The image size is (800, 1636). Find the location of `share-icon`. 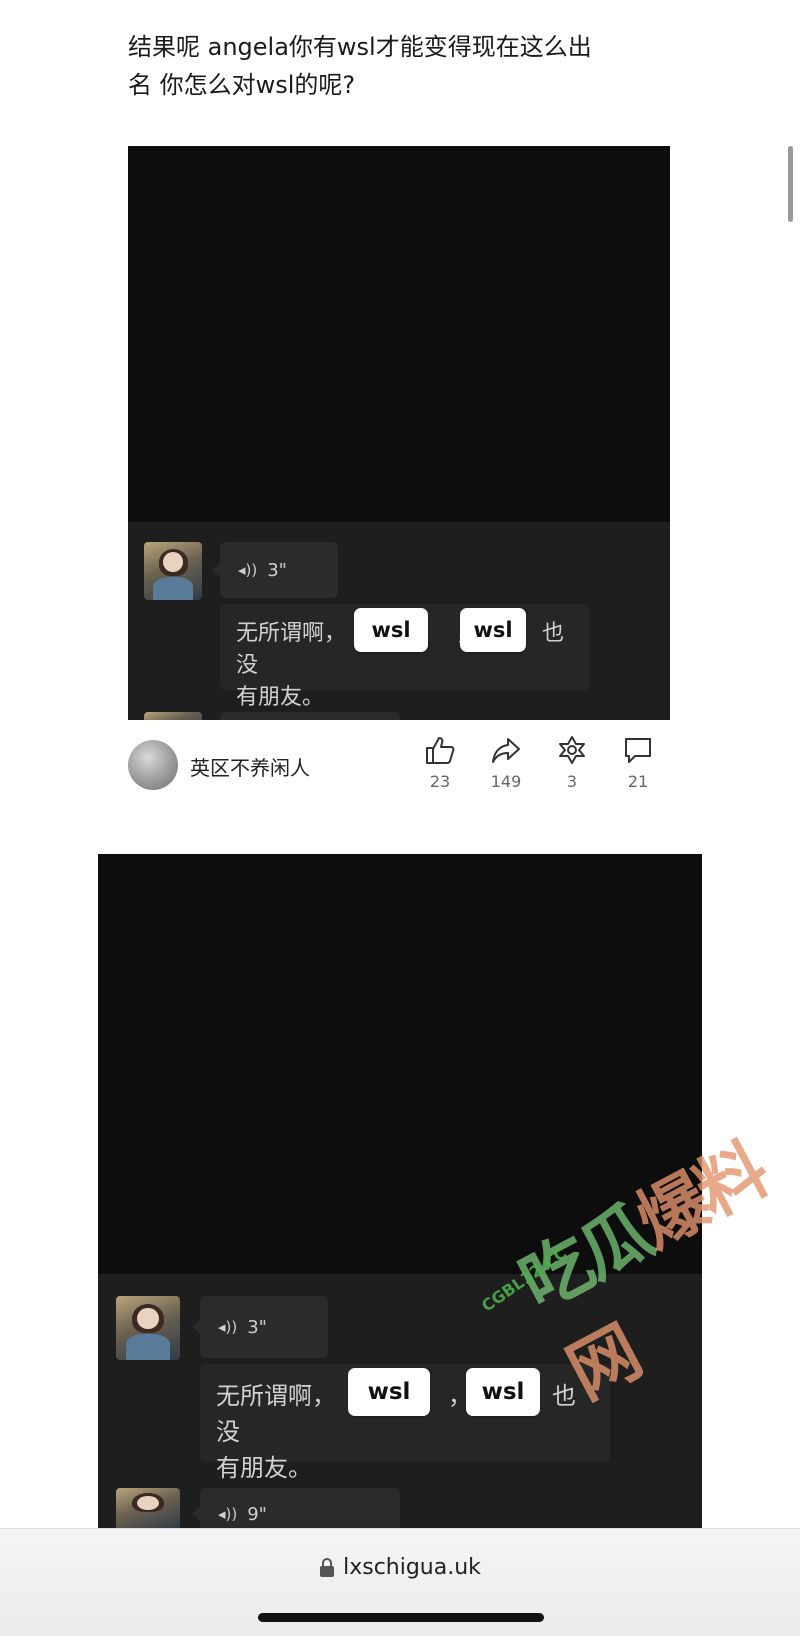

share-icon is located at coordinates (506, 750).